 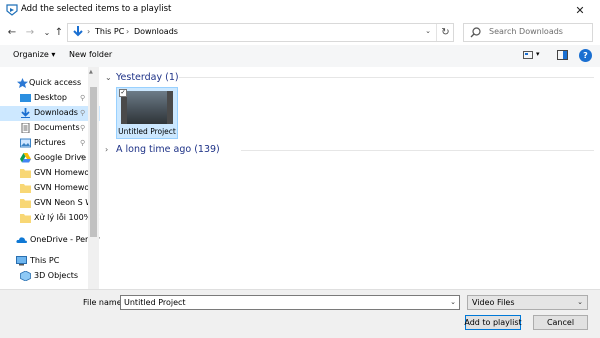 I want to click on sidebar-item-quick-access: Quick access, so click(x=50, y=83).